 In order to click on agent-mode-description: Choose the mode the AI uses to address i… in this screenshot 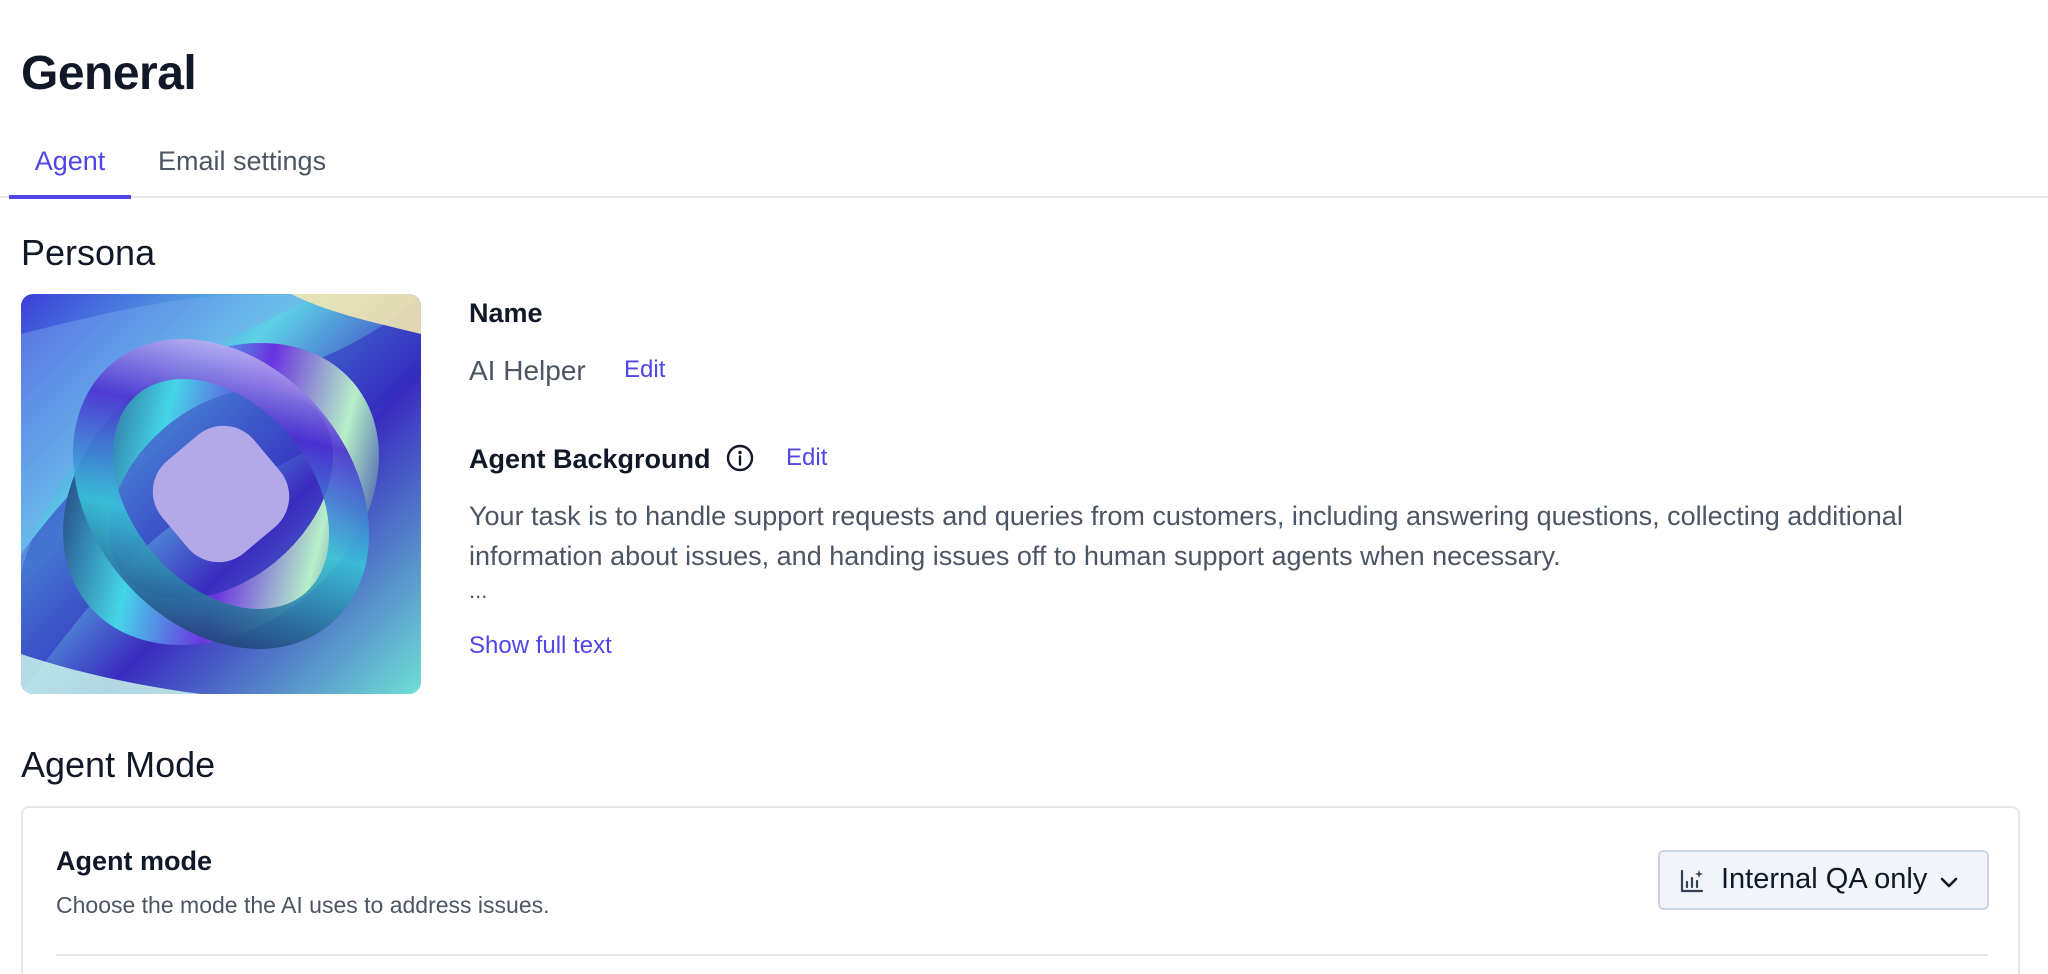, I will do `click(303, 905)`.